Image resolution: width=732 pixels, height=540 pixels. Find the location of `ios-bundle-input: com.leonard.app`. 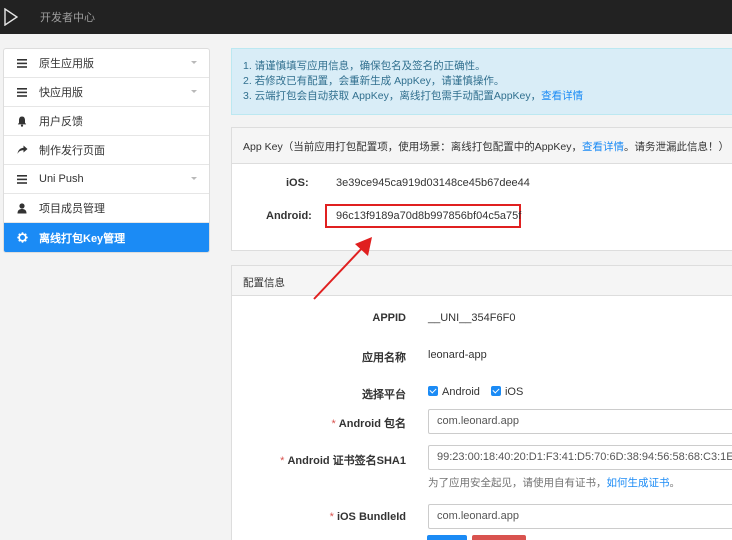

ios-bundle-input: com.leonard.app is located at coordinates (580, 516).